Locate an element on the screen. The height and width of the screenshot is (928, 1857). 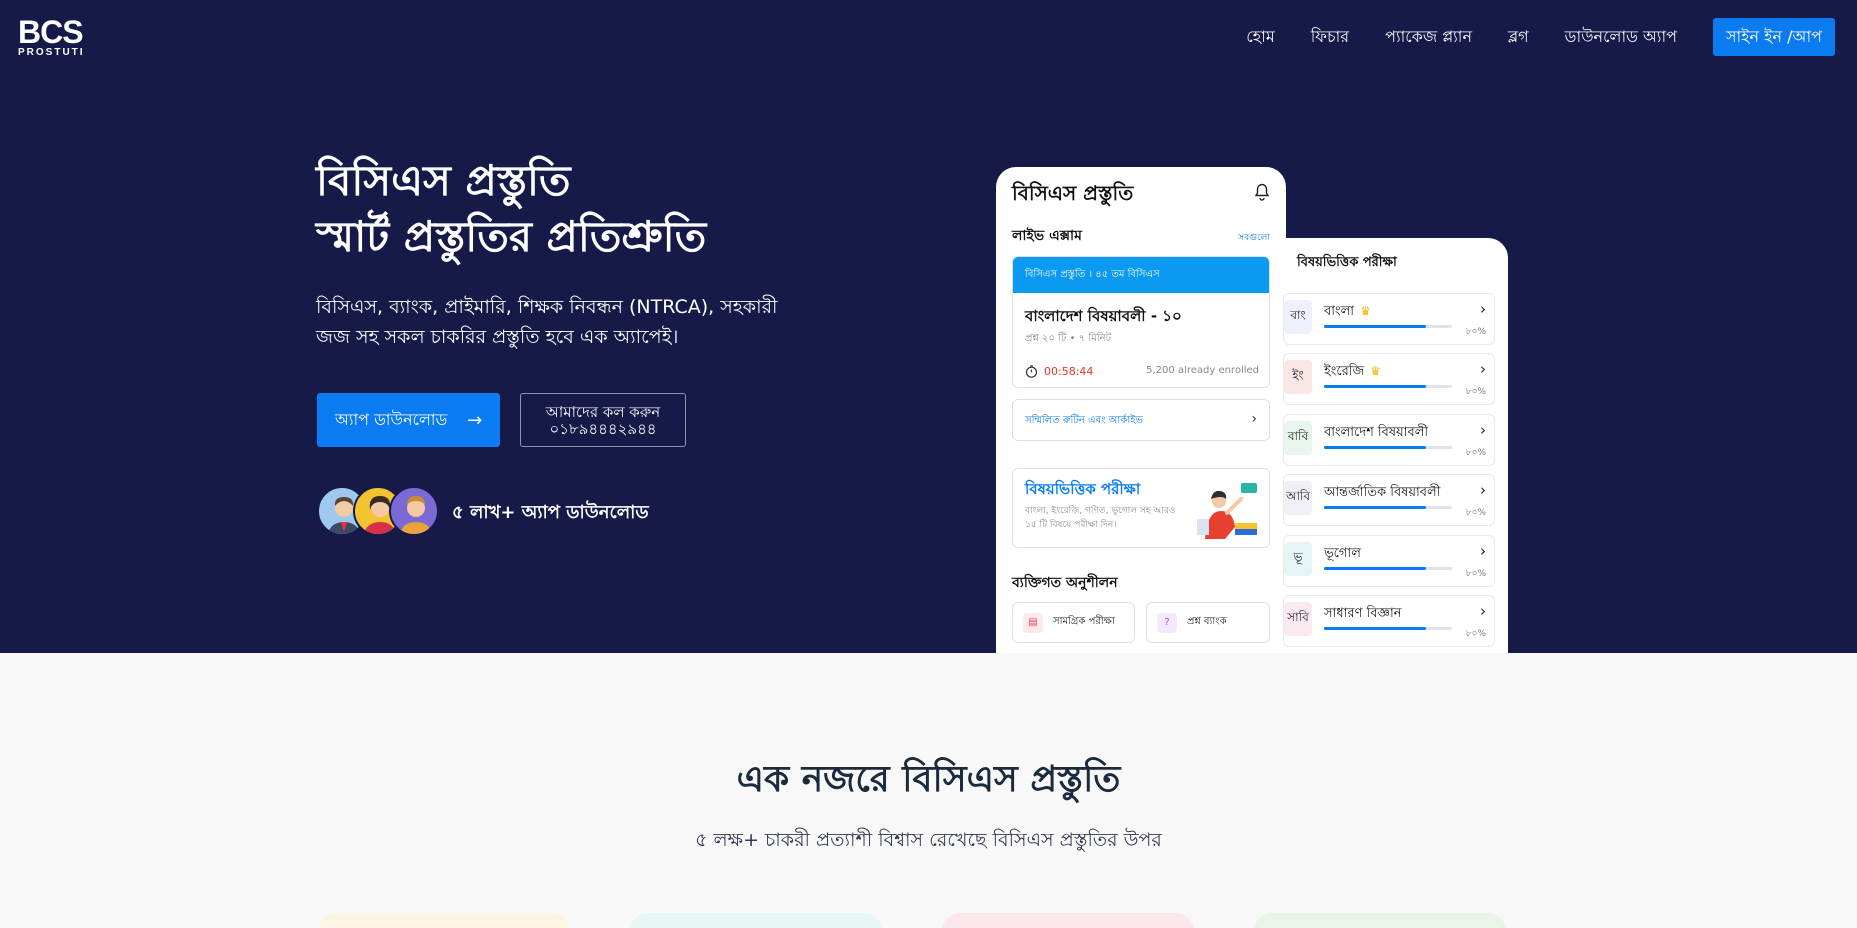
call-us-button: আমাদের কল করুন ০১৮৯৪৪৪২৯৪৪ is located at coordinates (603, 420).